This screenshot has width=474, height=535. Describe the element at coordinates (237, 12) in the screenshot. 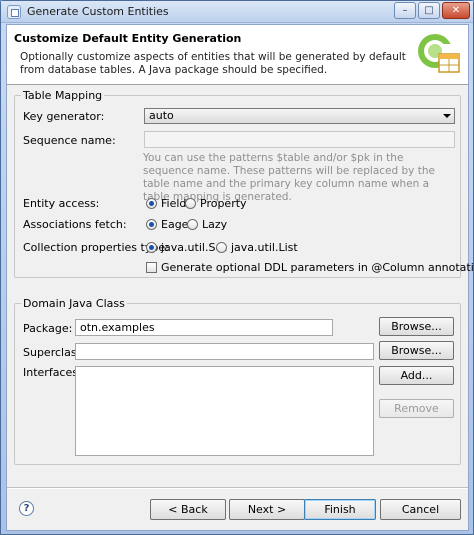

I see `title-bar: Generate Custom Entities – □ ✕` at that location.